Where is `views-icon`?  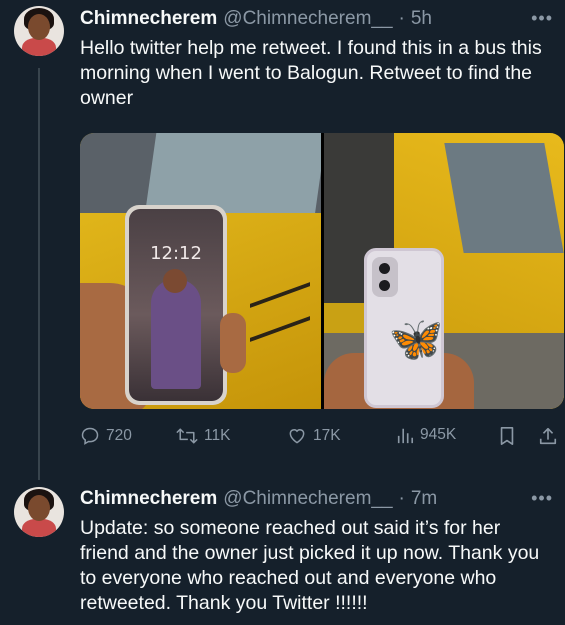
views-icon is located at coordinates (405, 436).